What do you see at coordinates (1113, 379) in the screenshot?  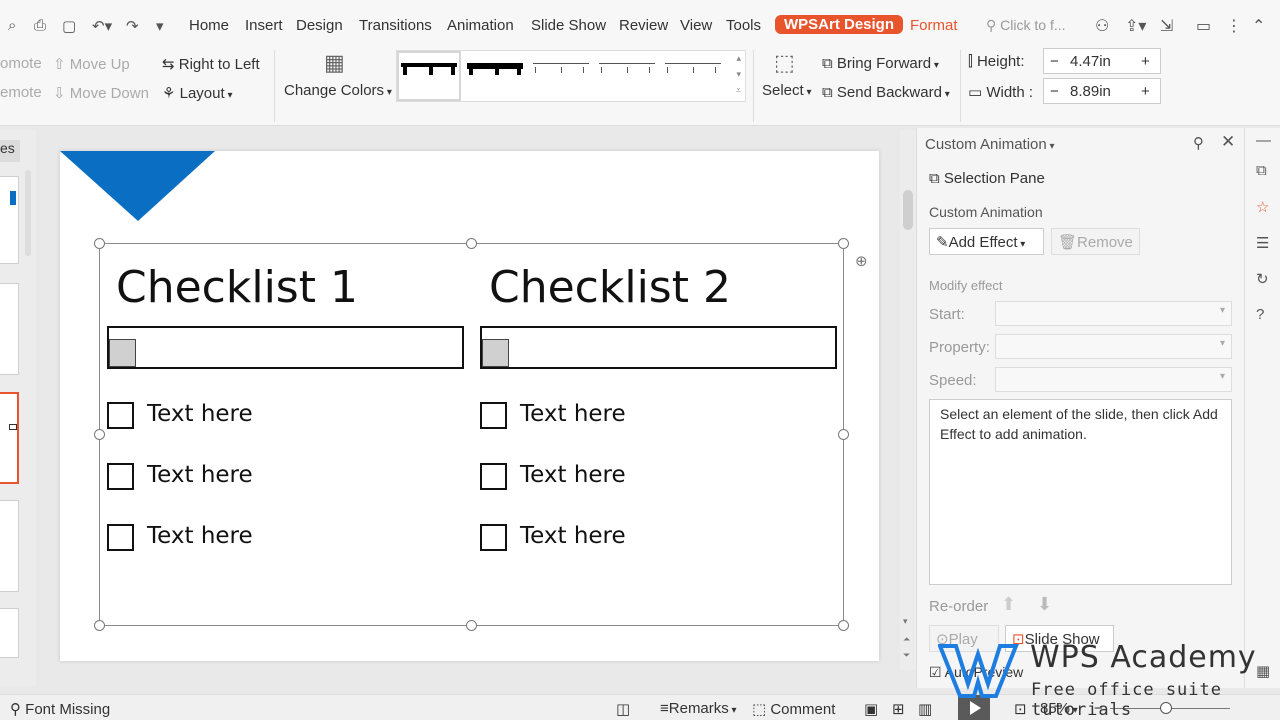 I see `speed-dropdown` at bounding box center [1113, 379].